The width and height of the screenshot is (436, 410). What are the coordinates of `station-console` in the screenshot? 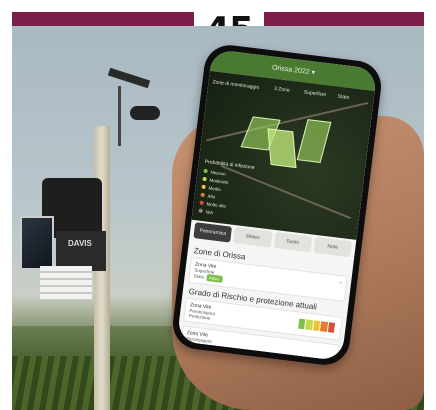 It's located at (81, 251).